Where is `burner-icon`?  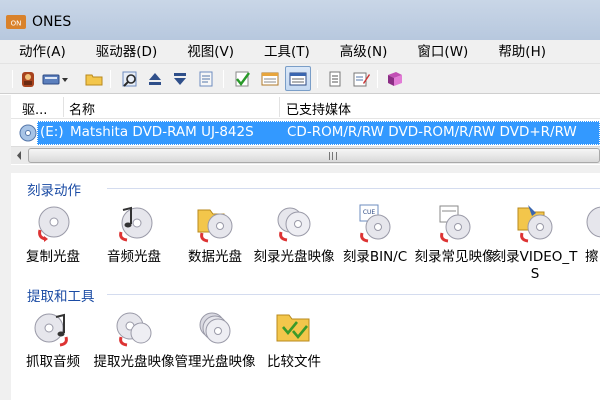 burner-icon is located at coordinates (28, 79).